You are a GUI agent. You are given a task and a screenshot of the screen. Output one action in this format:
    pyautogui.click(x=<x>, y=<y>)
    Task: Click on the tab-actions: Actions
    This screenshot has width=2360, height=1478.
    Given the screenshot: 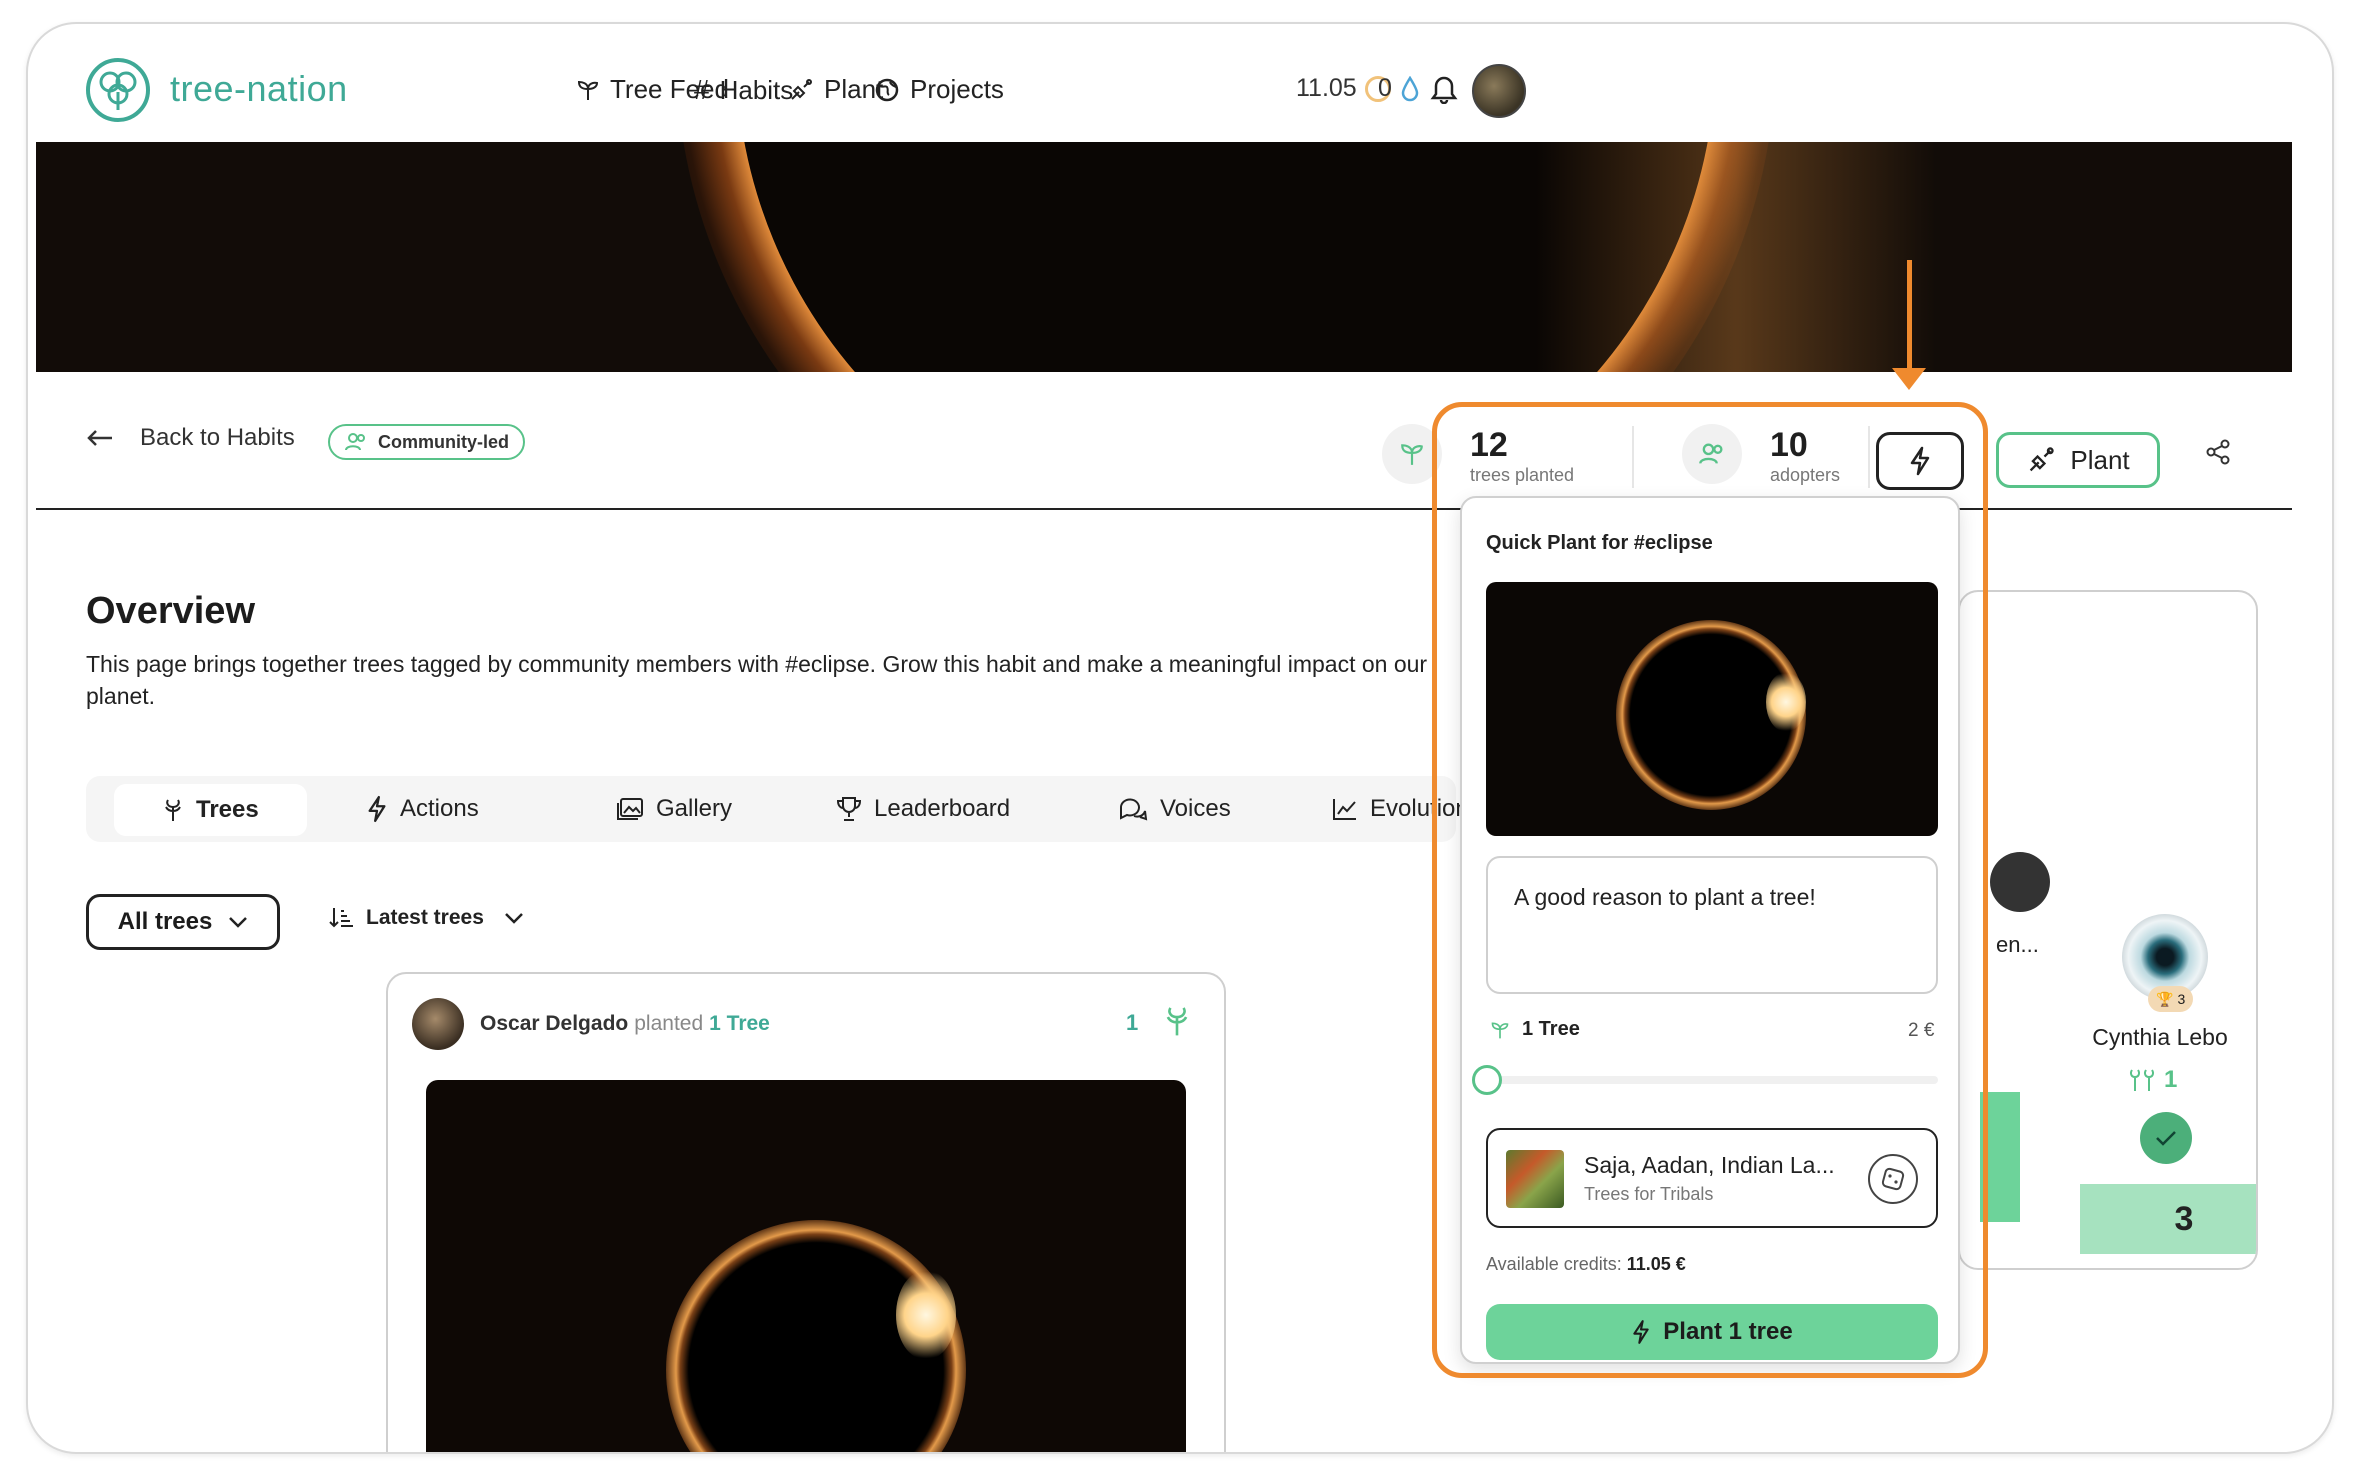 What is the action you would take?
    pyautogui.click(x=422, y=809)
    